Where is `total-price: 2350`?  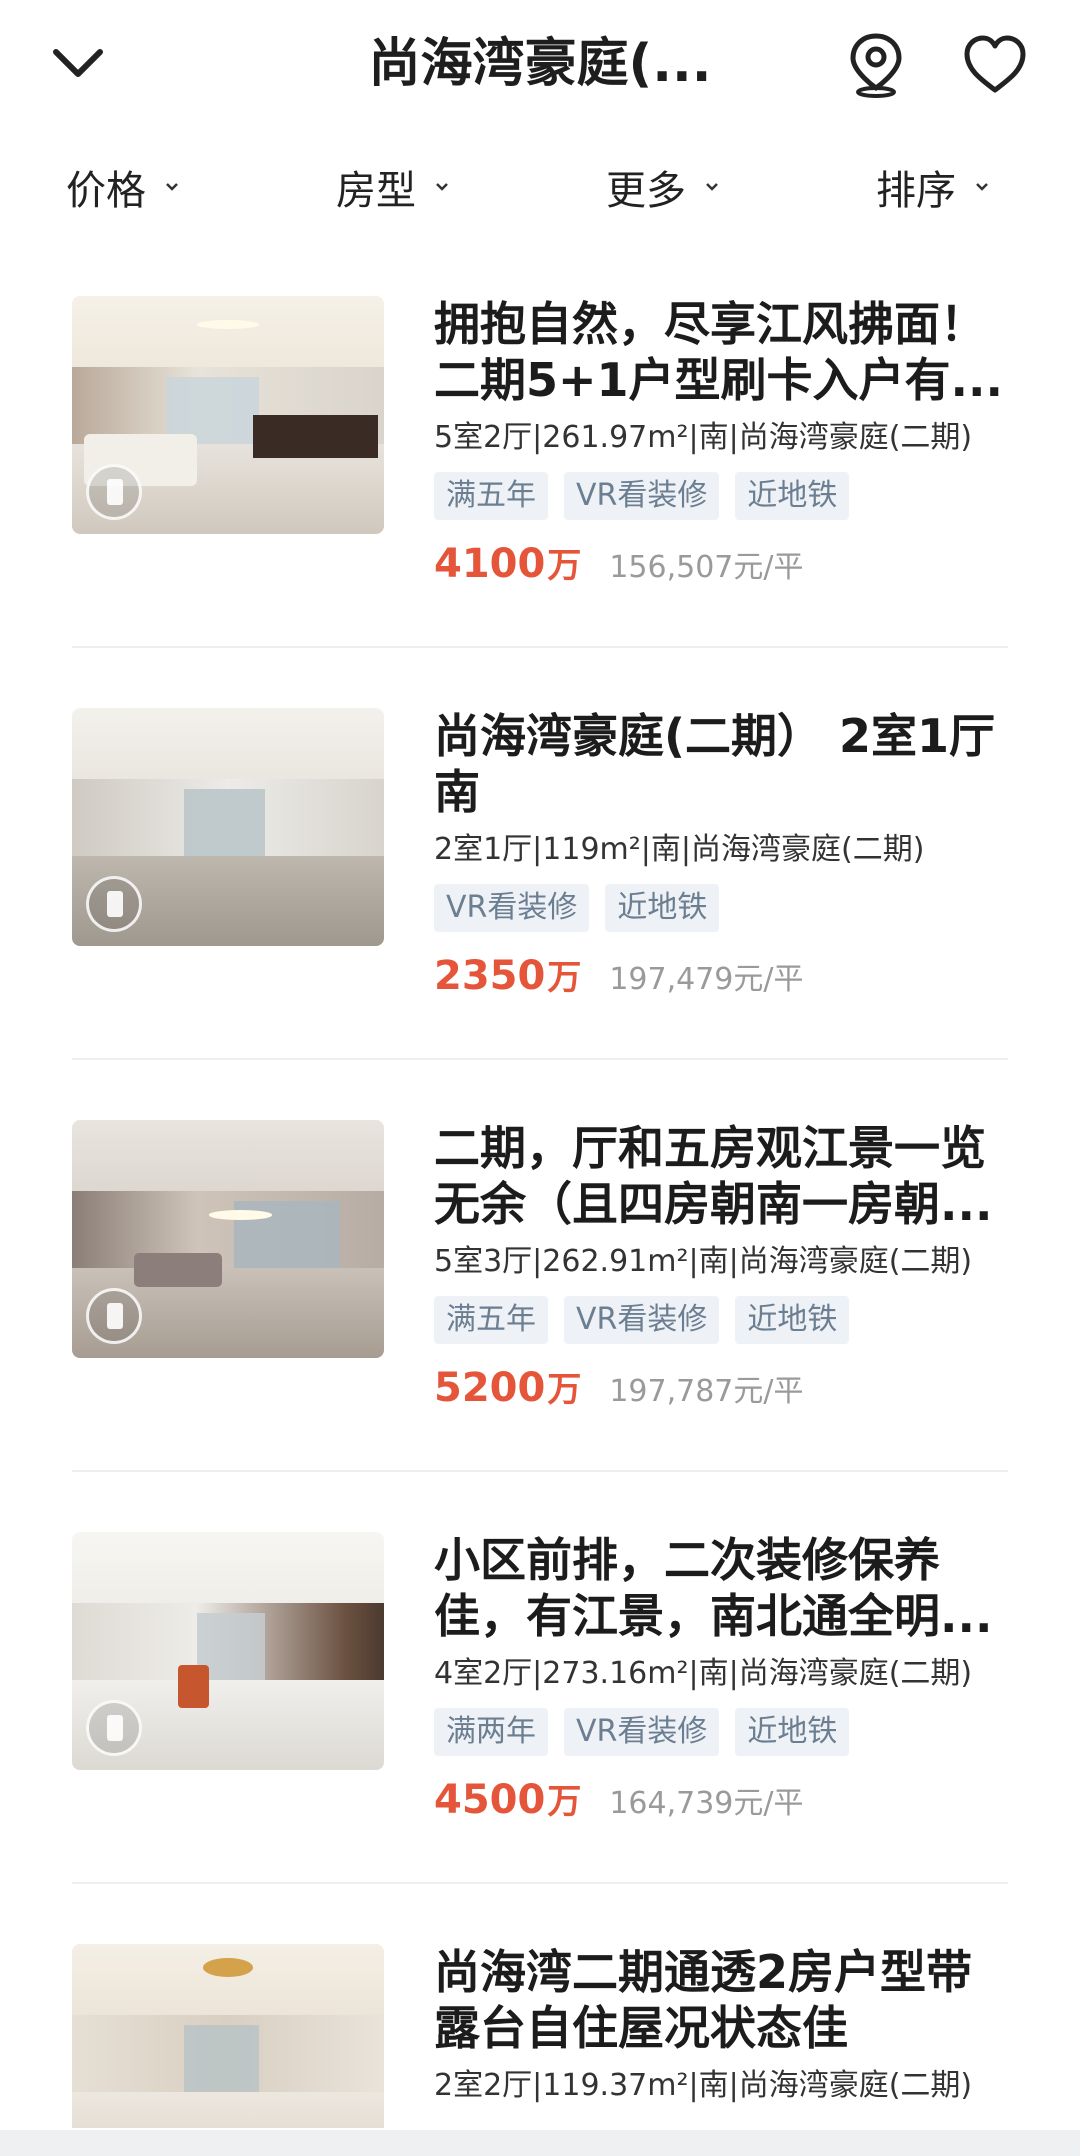
total-price: 2350 is located at coordinates (490, 976).